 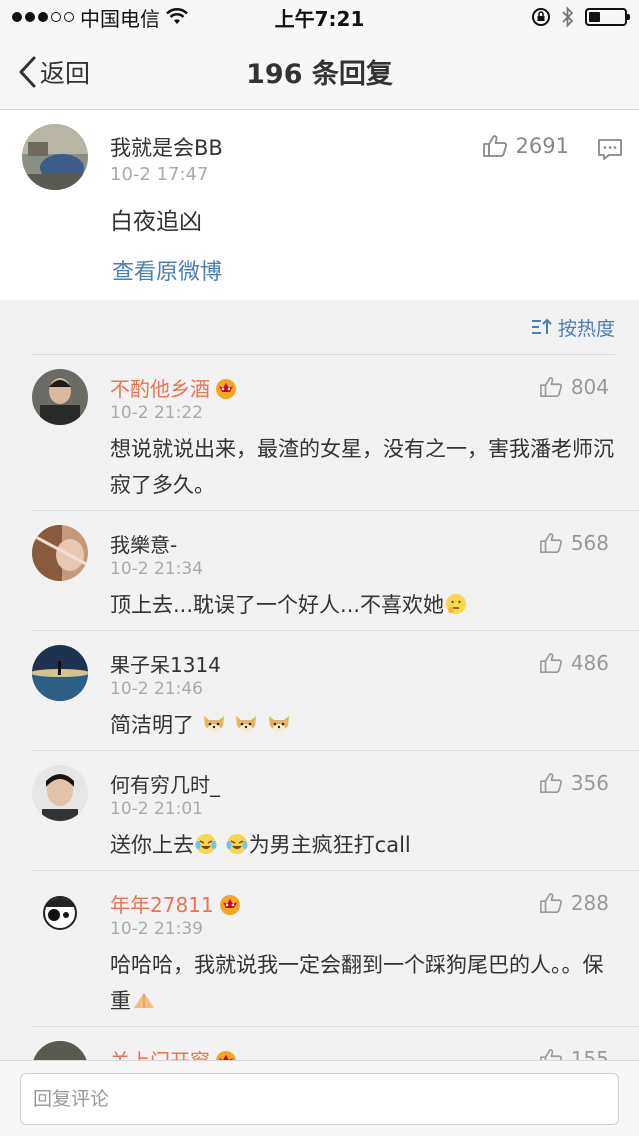 What do you see at coordinates (586, 328) in the screenshot?
I see `sort-label: 按热度` at bounding box center [586, 328].